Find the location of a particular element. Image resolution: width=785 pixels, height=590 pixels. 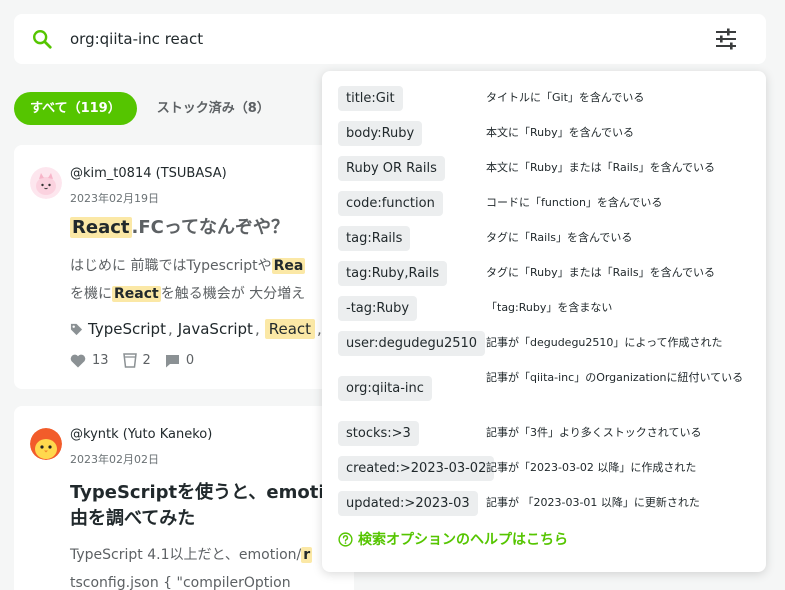

option-desc: 記事が「degudegu2510」によって作成された is located at coordinates (604, 342).